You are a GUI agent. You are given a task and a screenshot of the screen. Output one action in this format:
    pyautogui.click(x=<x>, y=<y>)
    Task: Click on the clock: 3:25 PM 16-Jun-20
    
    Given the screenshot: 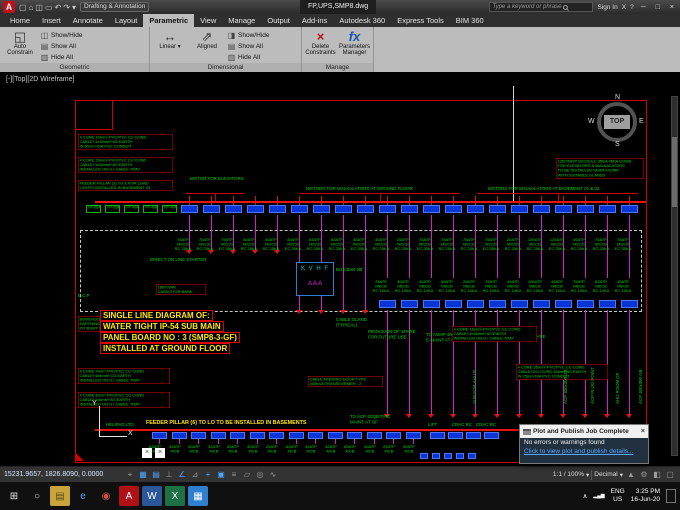 What is the action you would take?
    pyautogui.click(x=645, y=496)
    